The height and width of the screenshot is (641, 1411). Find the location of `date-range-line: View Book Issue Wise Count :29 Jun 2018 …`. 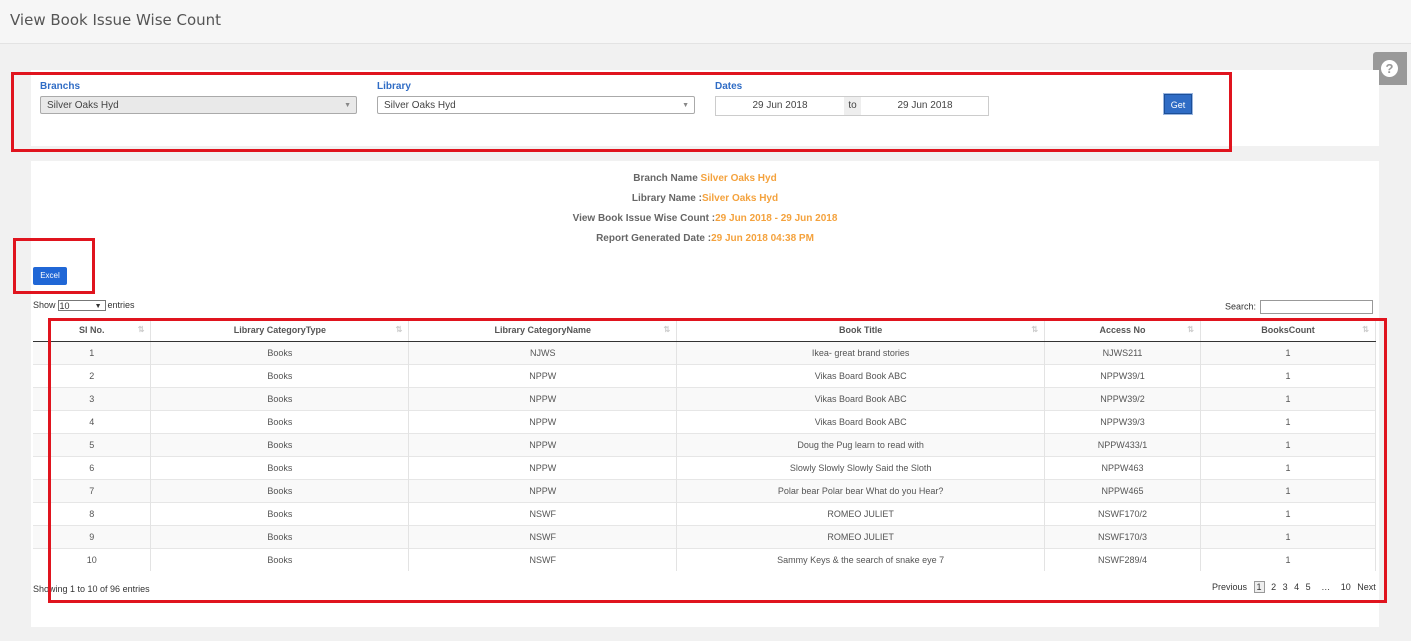

date-range-line: View Book Issue Wise Count :29 Jun 2018 … is located at coordinates (705, 218).